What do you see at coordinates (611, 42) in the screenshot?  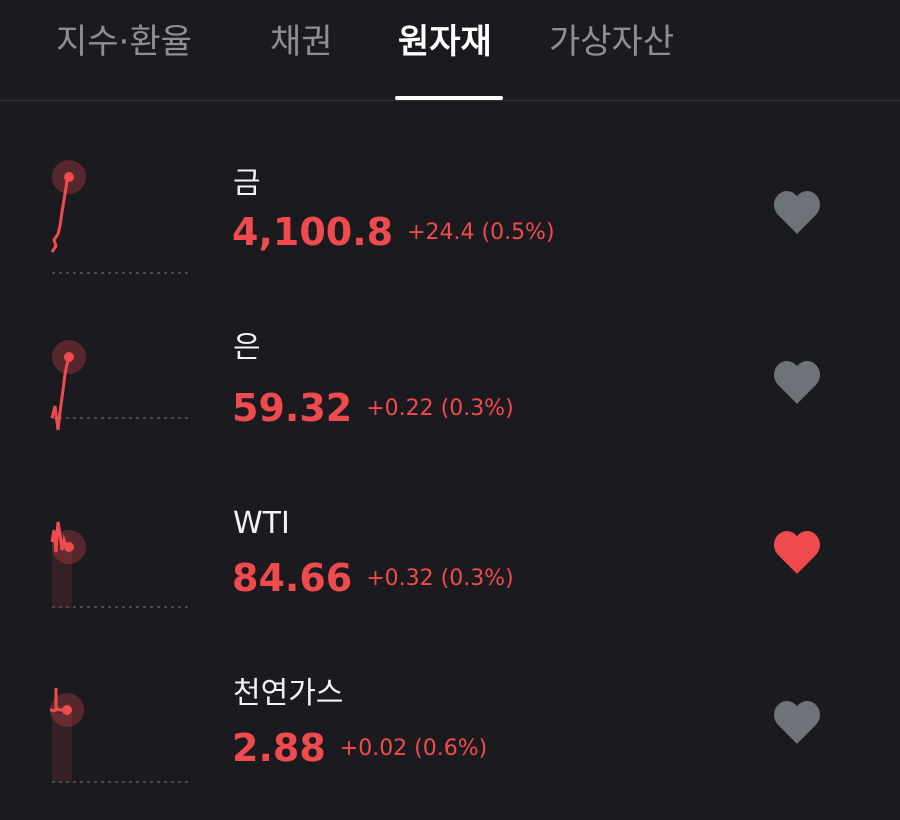 I see `tab-crypto: 가상자산` at bounding box center [611, 42].